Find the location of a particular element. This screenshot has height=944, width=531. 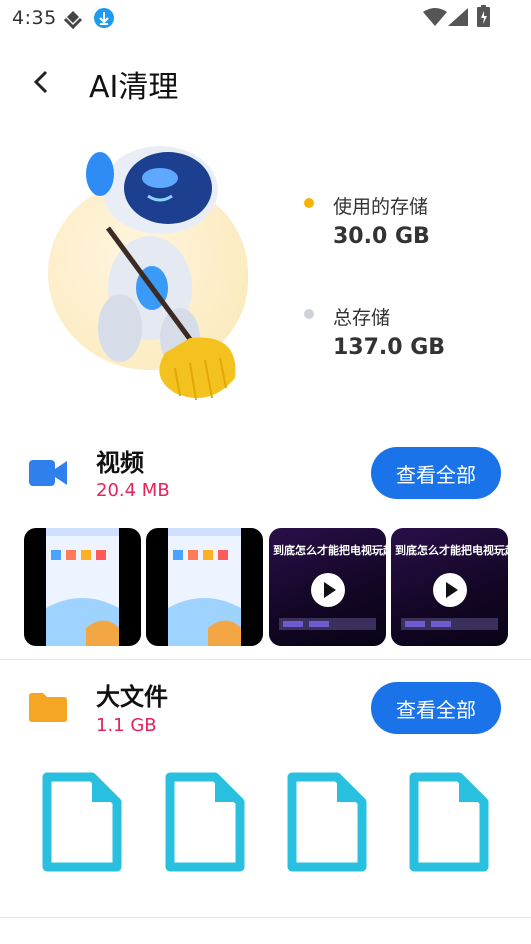

status-time: 4:35 is located at coordinates (34, 18).